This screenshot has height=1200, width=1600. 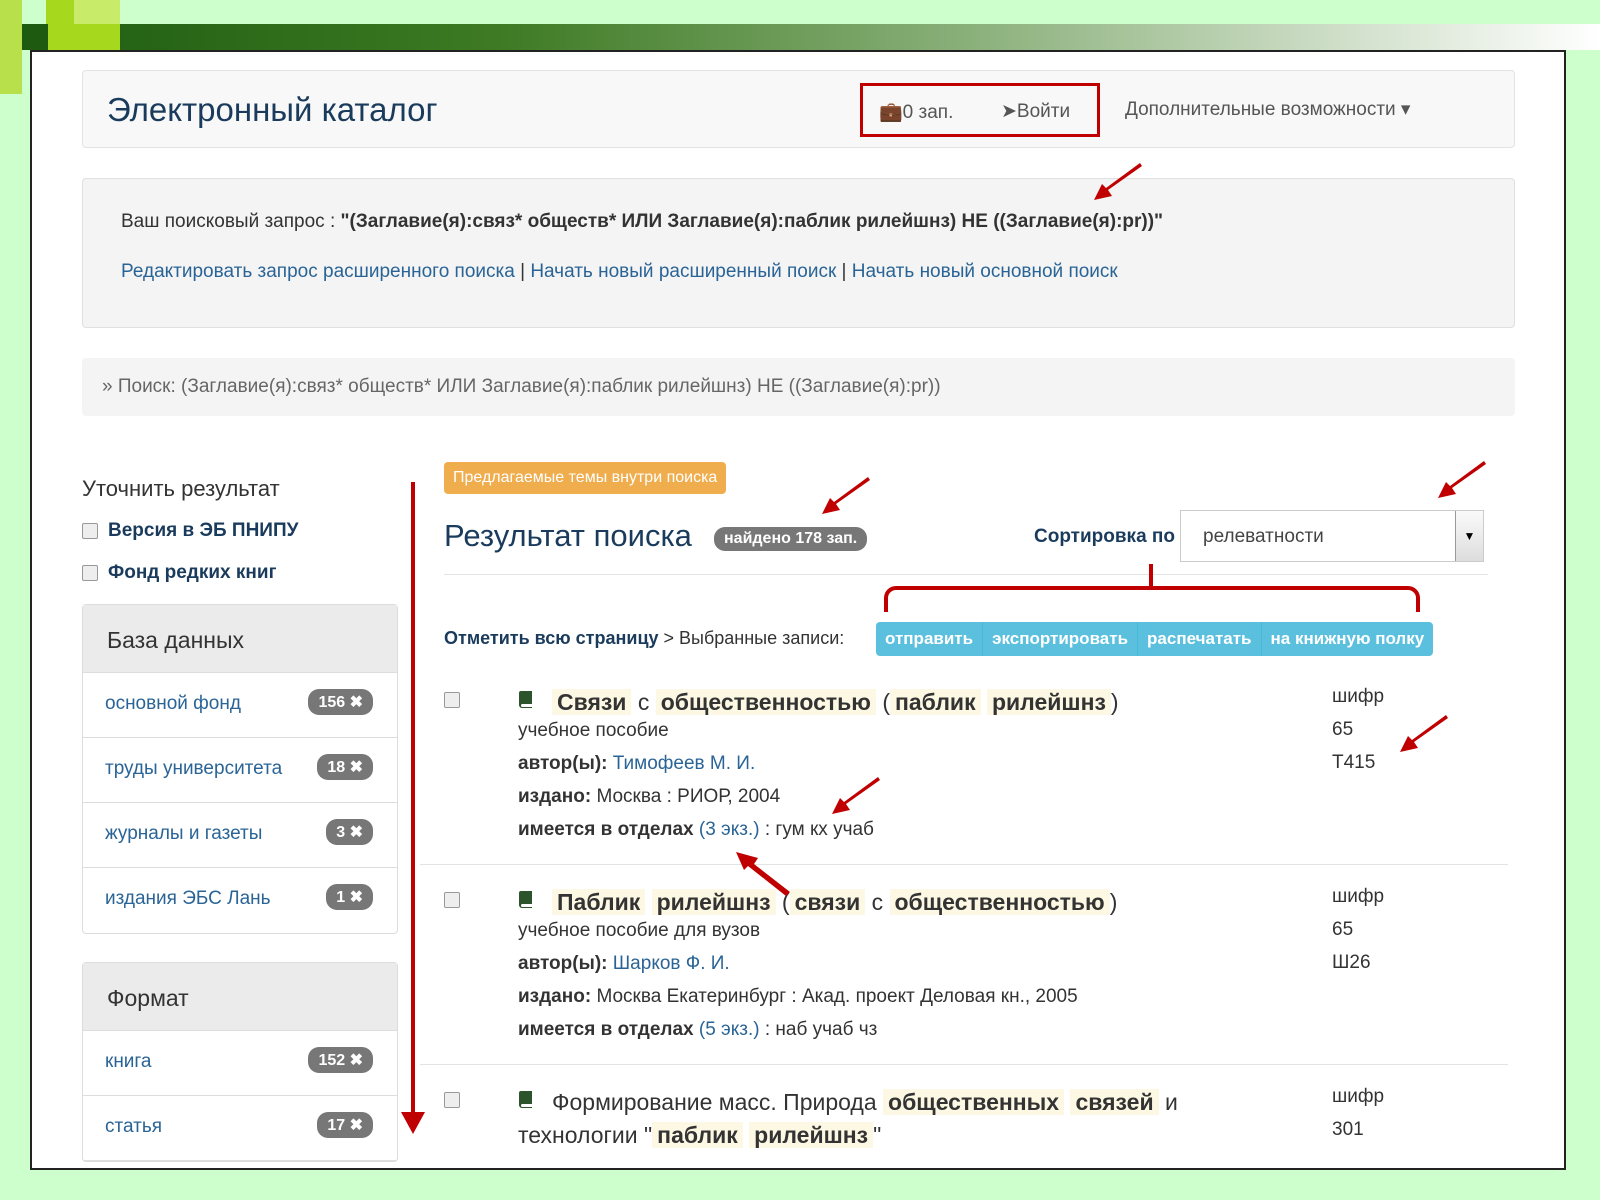 I want to click on facet-item: книга 152 ✖, so click(x=240, y=1063).